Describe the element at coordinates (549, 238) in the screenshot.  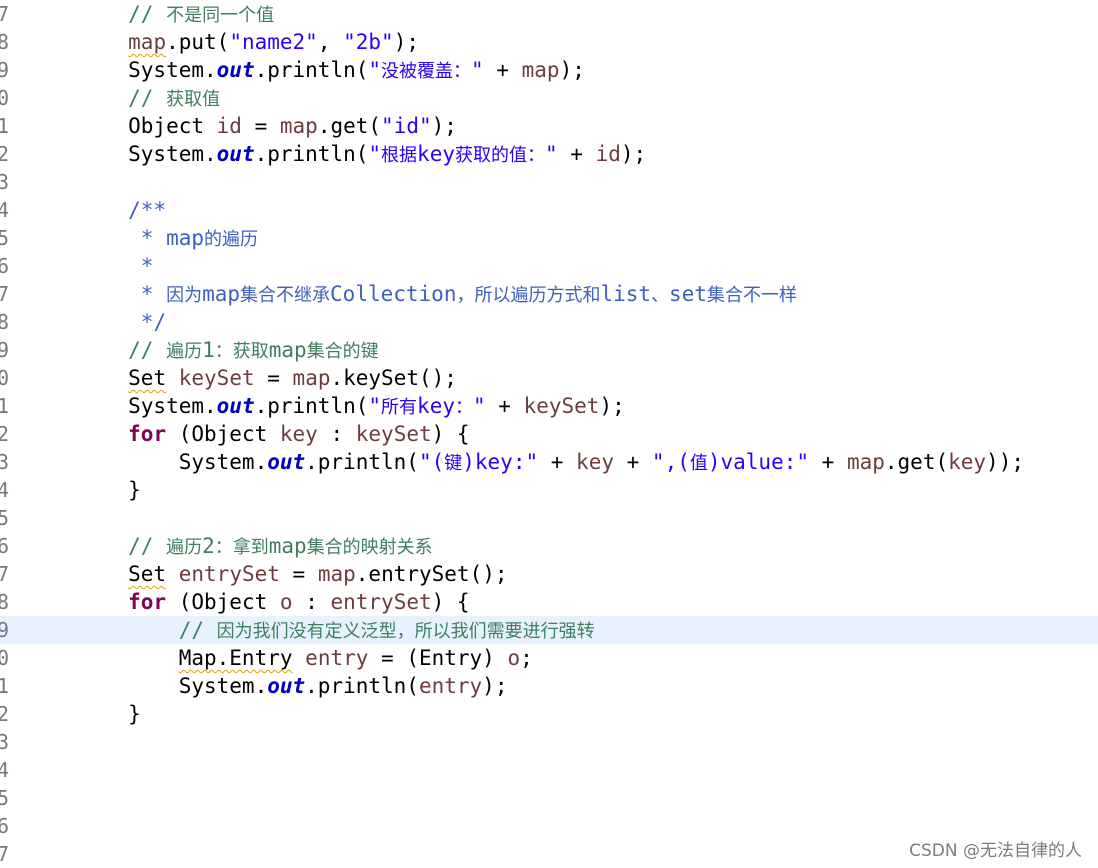
I see `code-line: 5 * map的遍历` at that location.